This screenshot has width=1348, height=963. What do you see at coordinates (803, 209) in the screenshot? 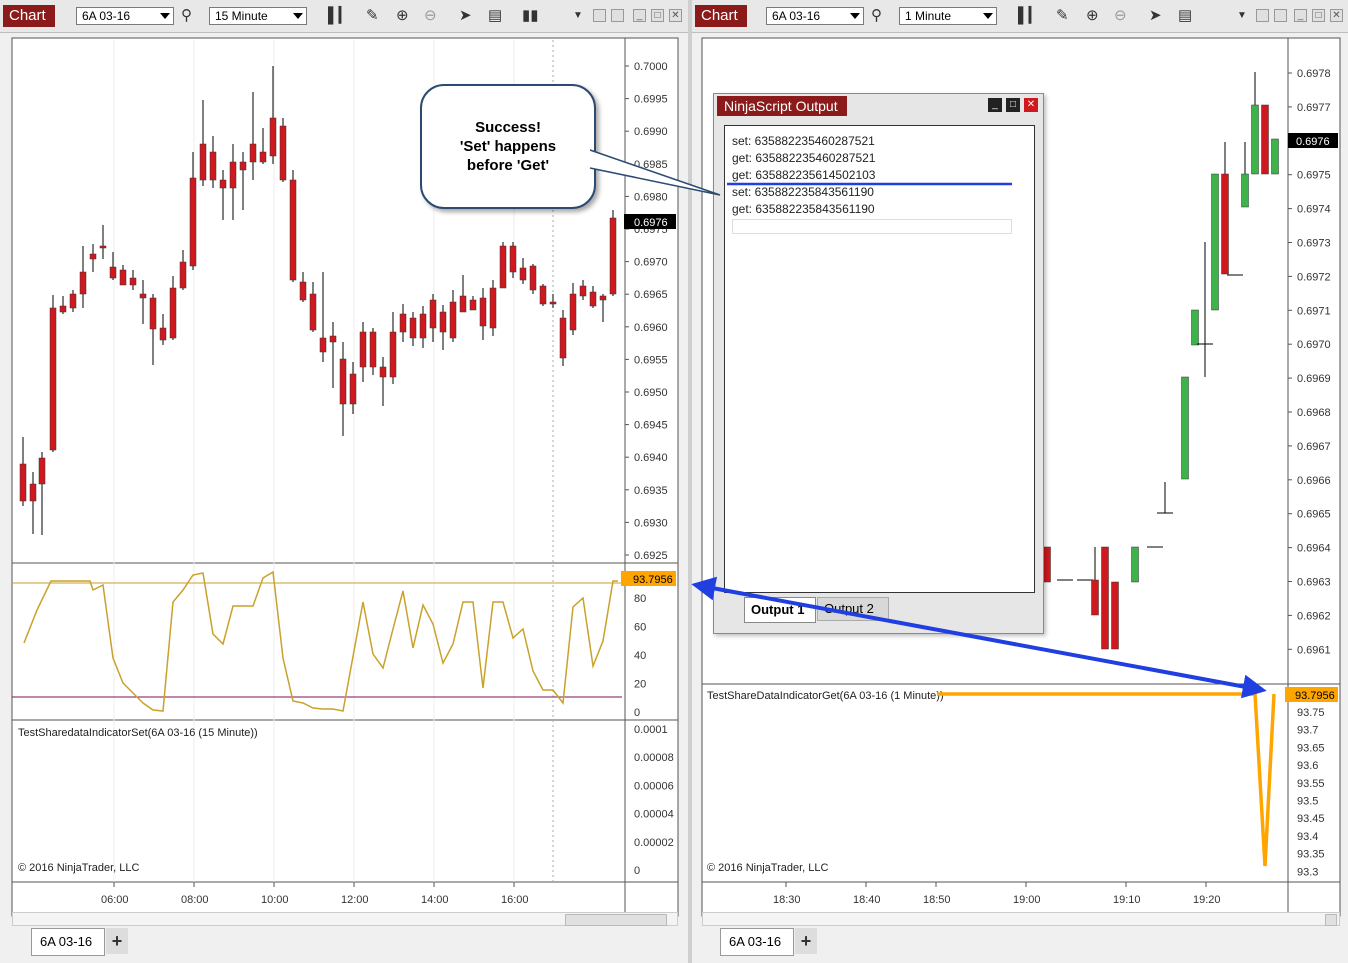
I see `output-line: get: 635882235843561190` at bounding box center [803, 209].